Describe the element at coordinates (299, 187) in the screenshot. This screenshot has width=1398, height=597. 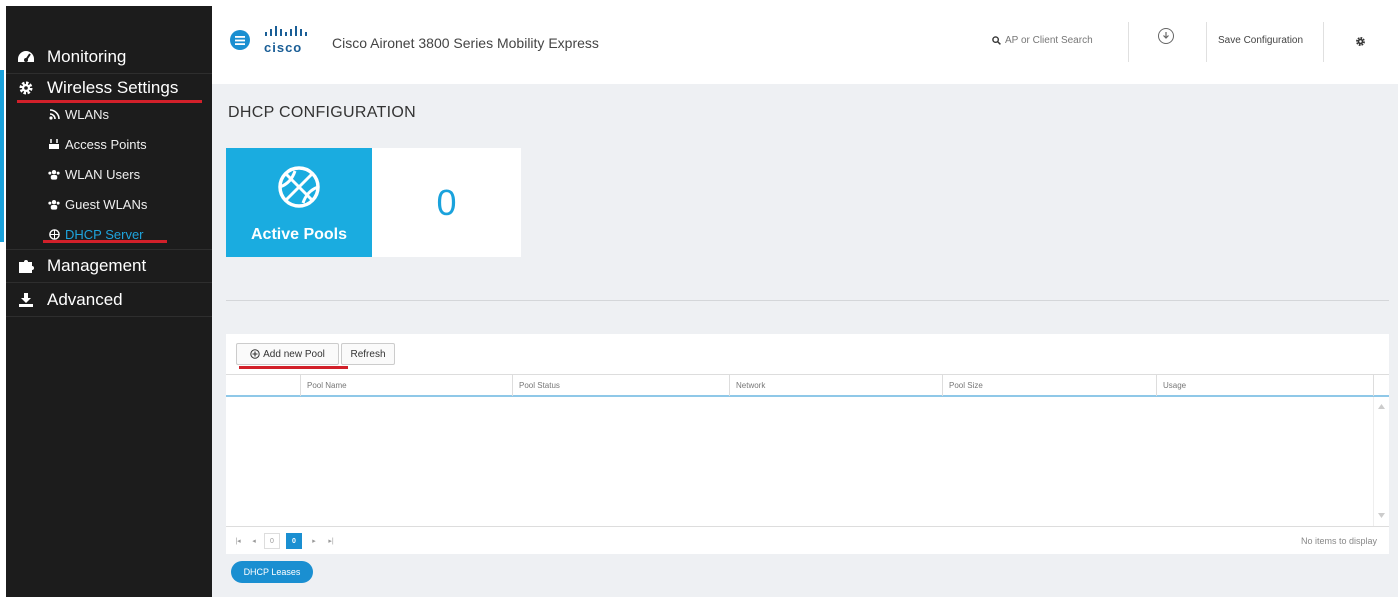
I see `basketball-icon` at that location.